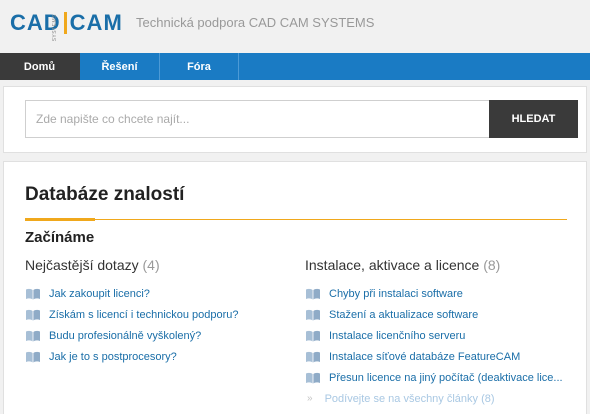  What do you see at coordinates (105, 194) in the screenshot?
I see `page-title: Databáze znalostí` at bounding box center [105, 194].